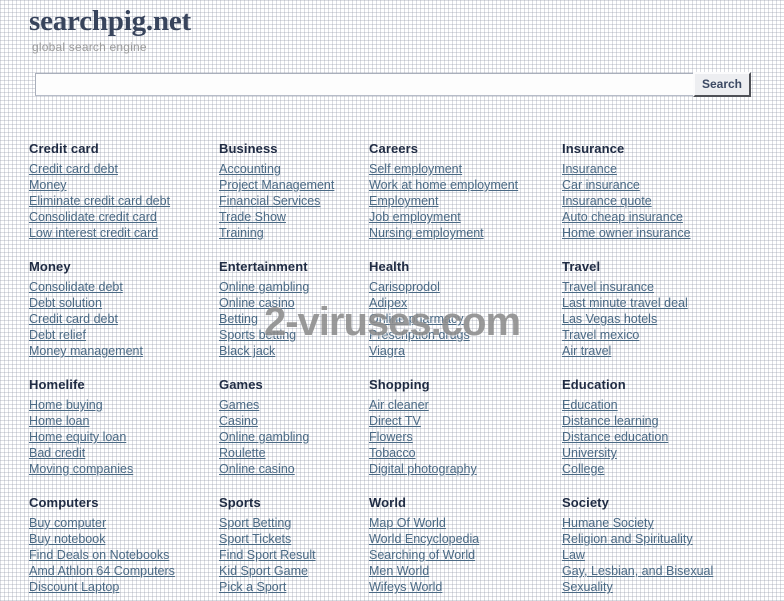 The width and height of the screenshot is (784, 601). I want to click on category-link: Nursing employment, so click(426, 233).